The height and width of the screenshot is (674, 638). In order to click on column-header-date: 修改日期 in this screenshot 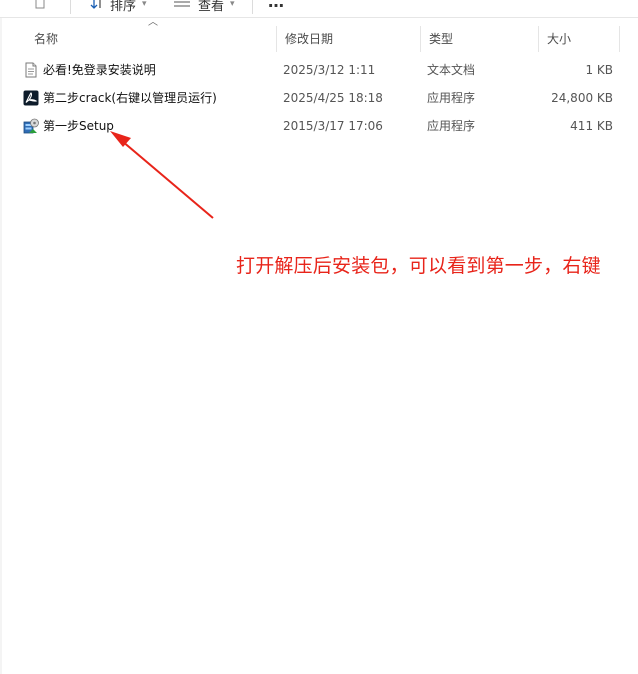, I will do `click(348, 39)`.